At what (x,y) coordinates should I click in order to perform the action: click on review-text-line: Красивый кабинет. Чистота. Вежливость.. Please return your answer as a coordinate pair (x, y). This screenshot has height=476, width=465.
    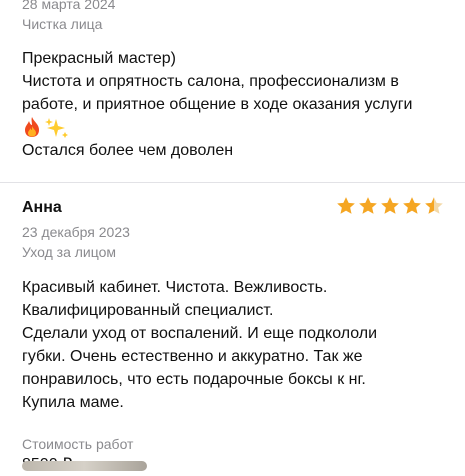
    Looking at the image, I should click on (175, 287).